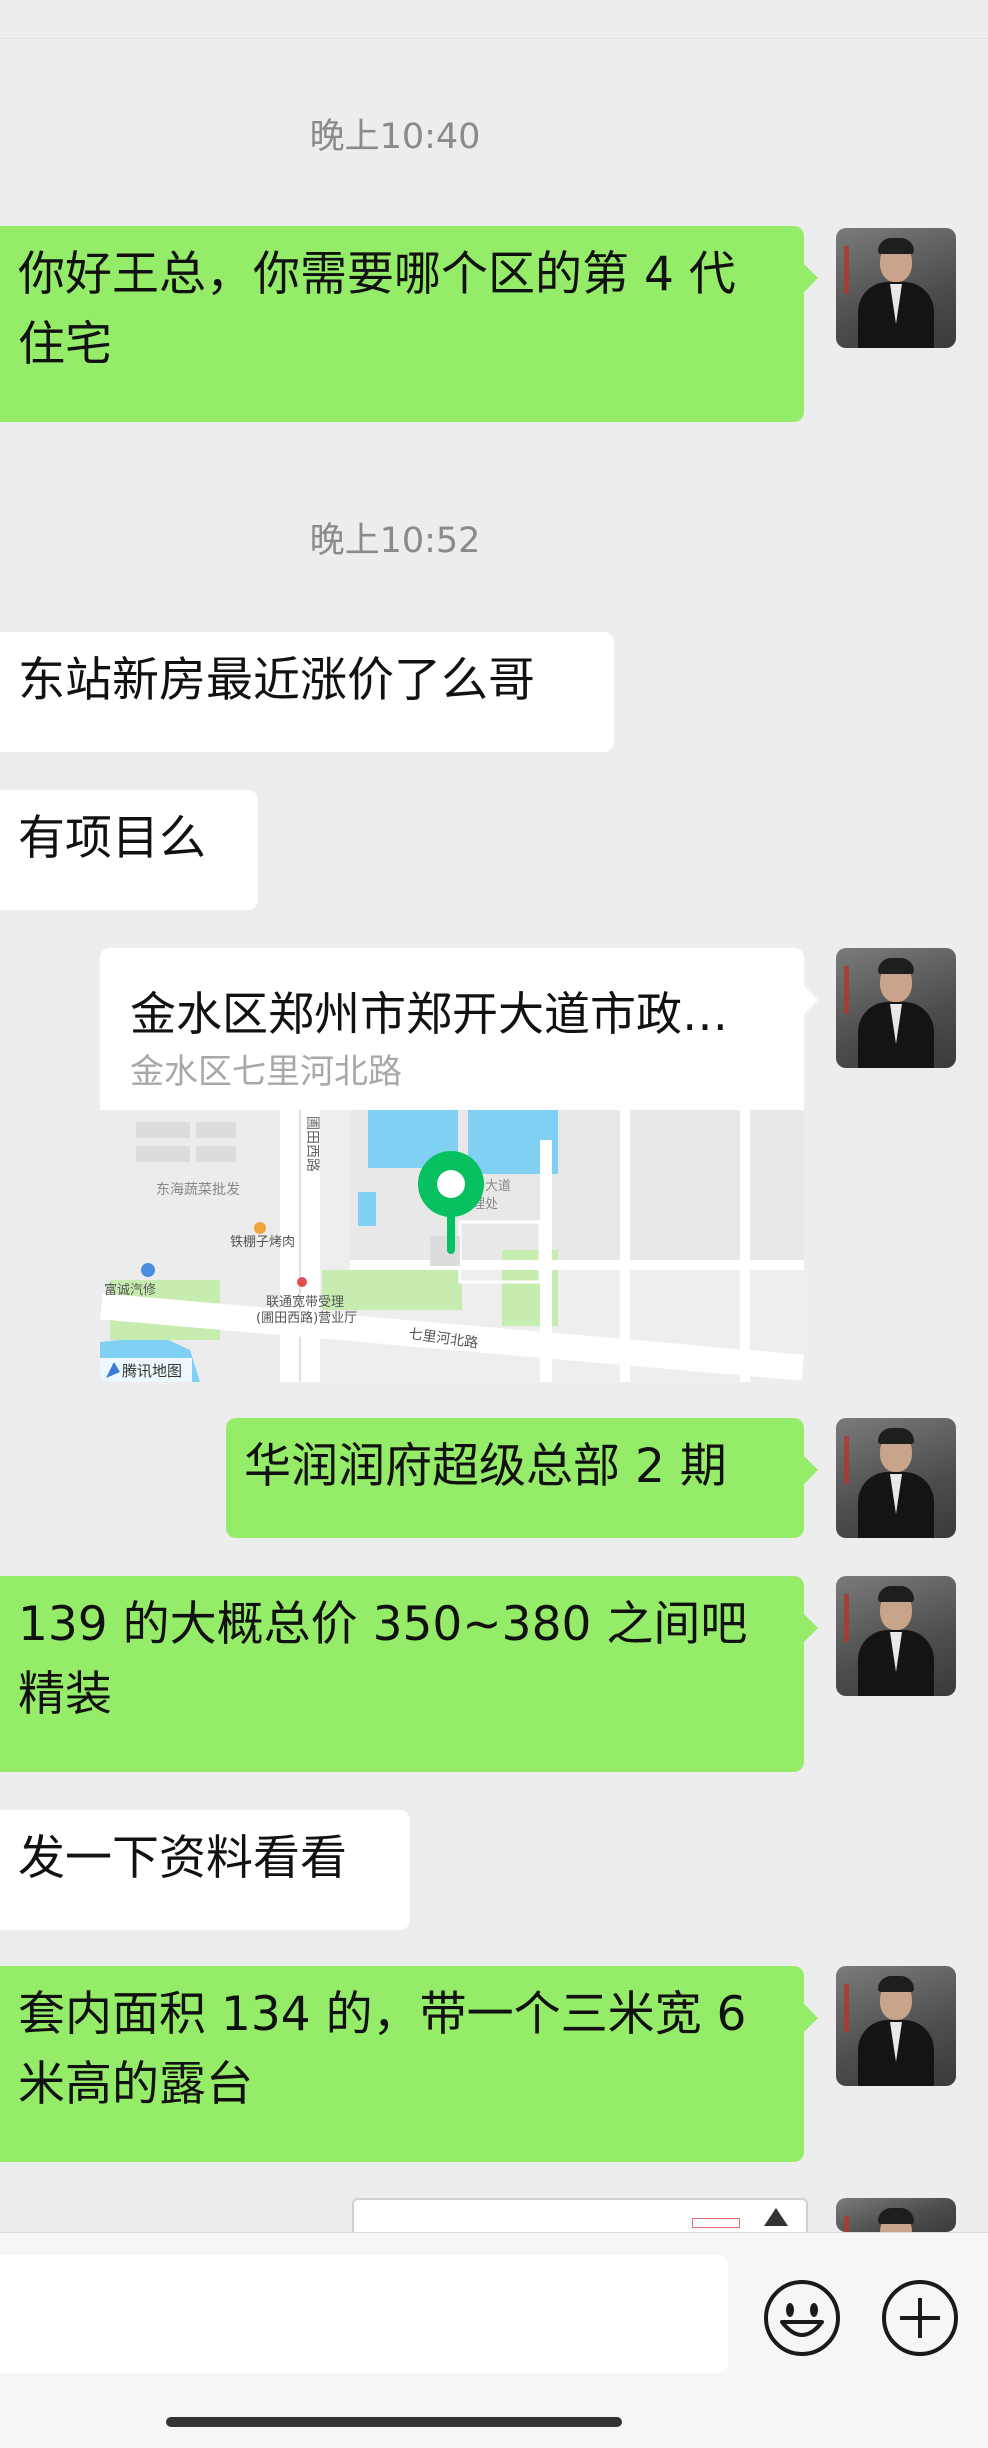  I want to click on message-bubble-incoming: 有项目么, so click(129, 850).